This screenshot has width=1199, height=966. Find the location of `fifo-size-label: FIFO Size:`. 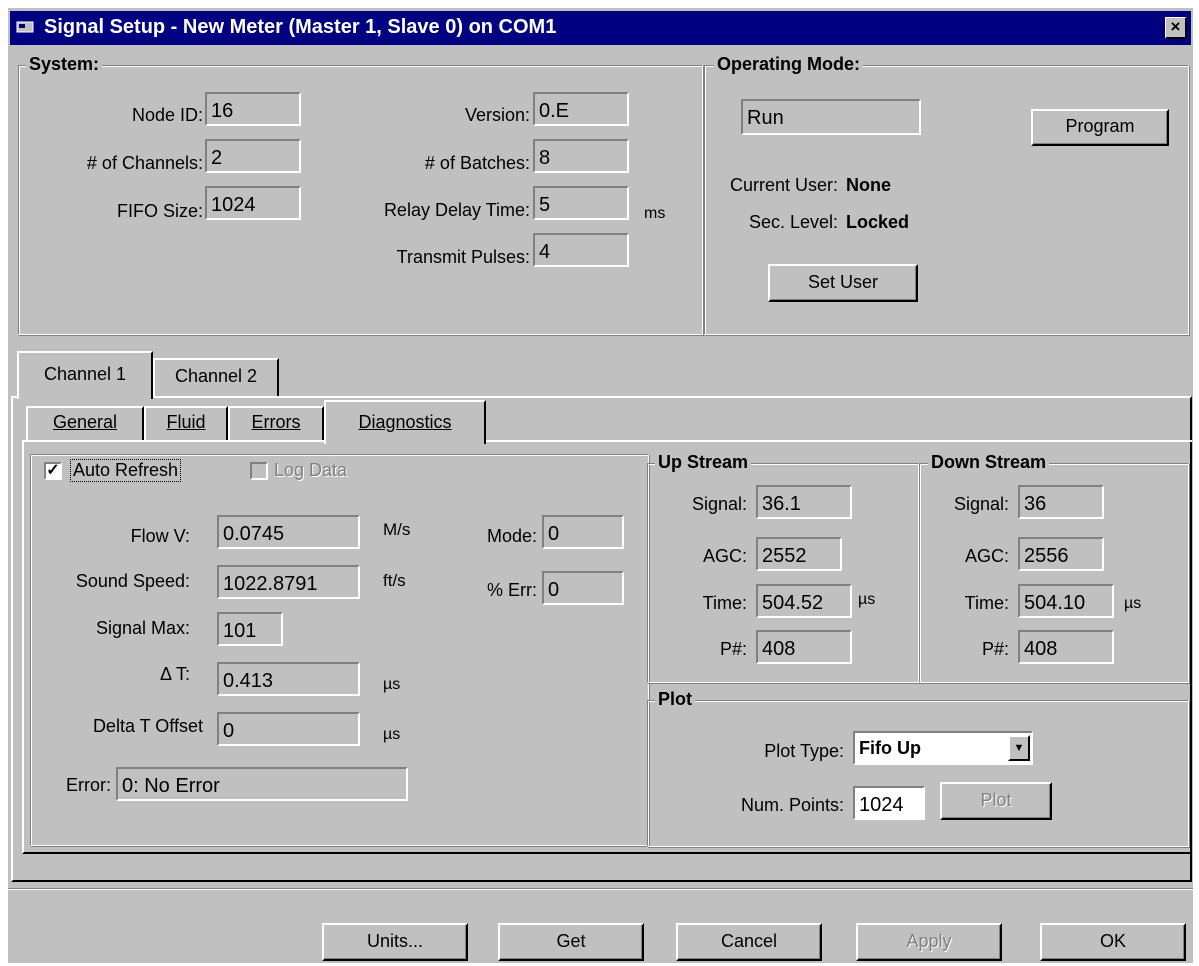

fifo-size-label: FIFO Size: is located at coordinates (159, 211).